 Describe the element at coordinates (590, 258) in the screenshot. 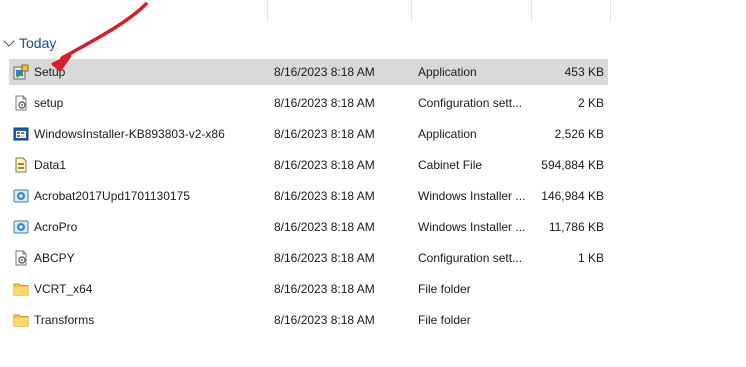

I see `file-size: 1 KB` at that location.